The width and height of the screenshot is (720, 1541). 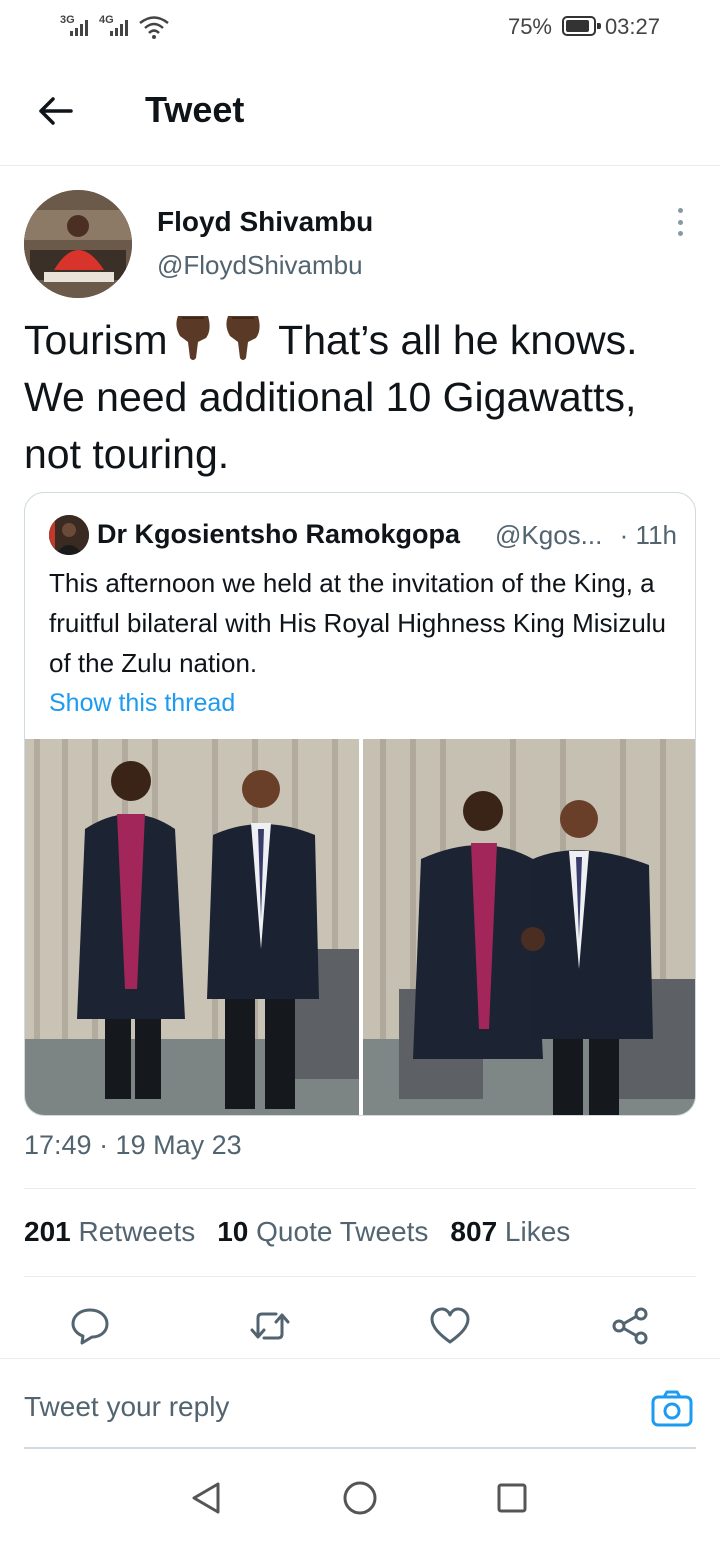 I want to click on likes-count: 807, so click(x=474, y=1231).